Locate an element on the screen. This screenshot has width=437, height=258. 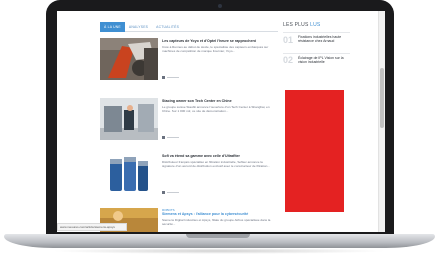
most-read-rank: 02 is located at coordinates (288, 60).